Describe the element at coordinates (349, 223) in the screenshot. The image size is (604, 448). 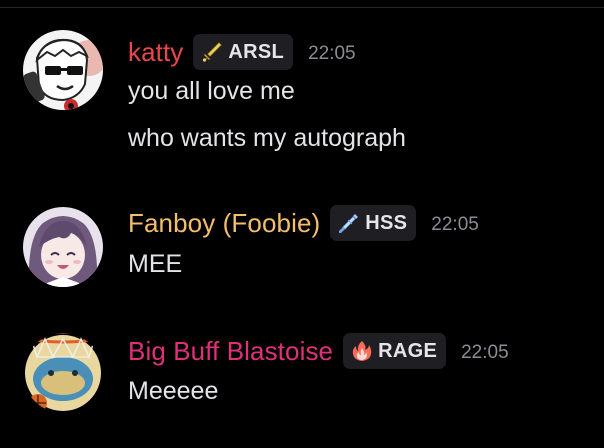
I see `syringe-icon` at that location.